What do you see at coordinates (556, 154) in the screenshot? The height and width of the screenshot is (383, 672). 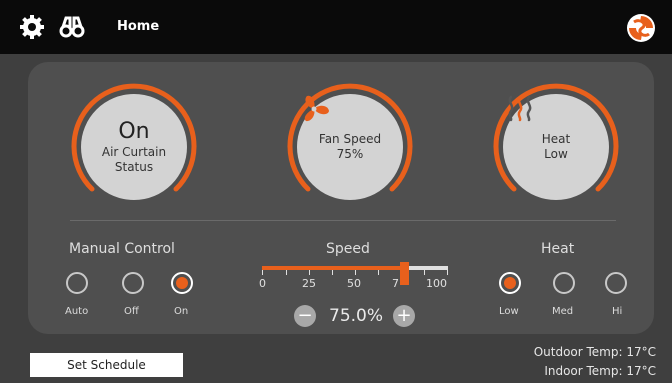 I see `heat-value: Low` at bounding box center [556, 154].